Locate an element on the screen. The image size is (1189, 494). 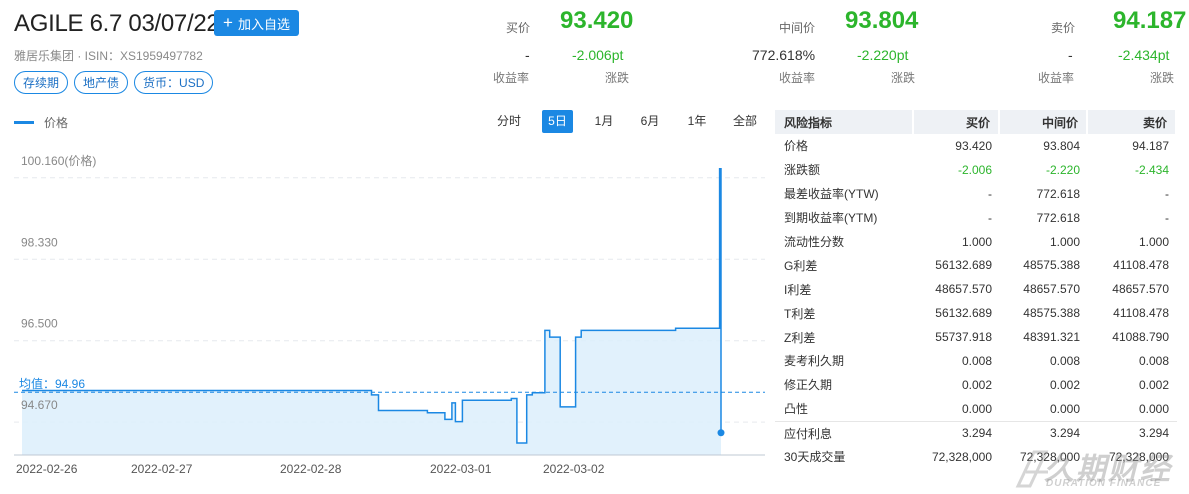
bid-yield: - is located at coordinates (527, 55).